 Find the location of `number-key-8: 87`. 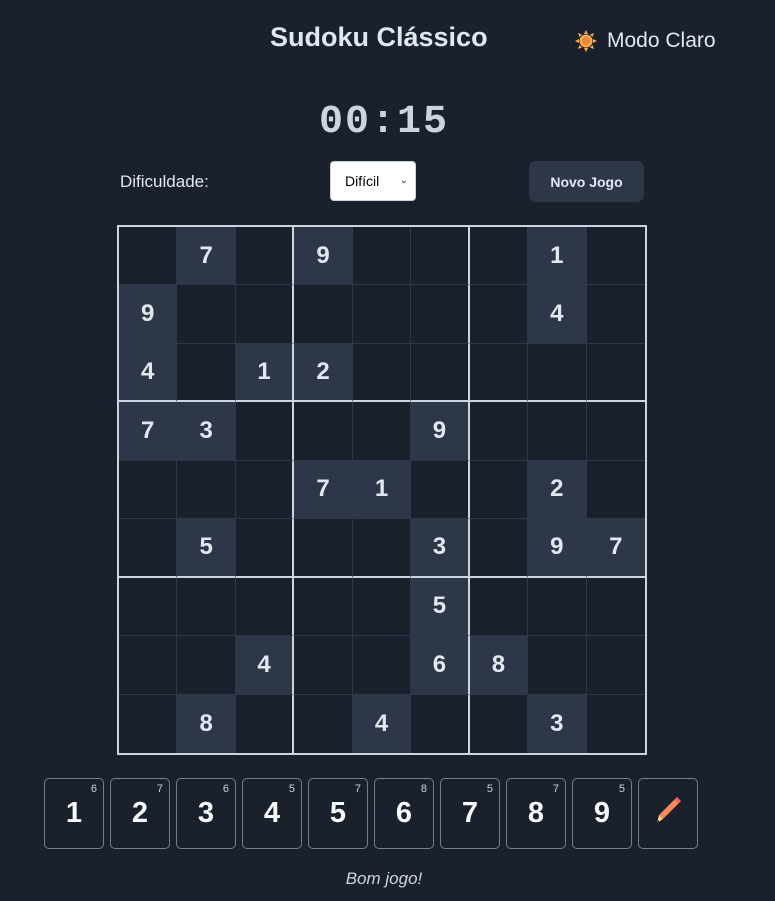

number-key-8: 87 is located at coordinates (536, 813).